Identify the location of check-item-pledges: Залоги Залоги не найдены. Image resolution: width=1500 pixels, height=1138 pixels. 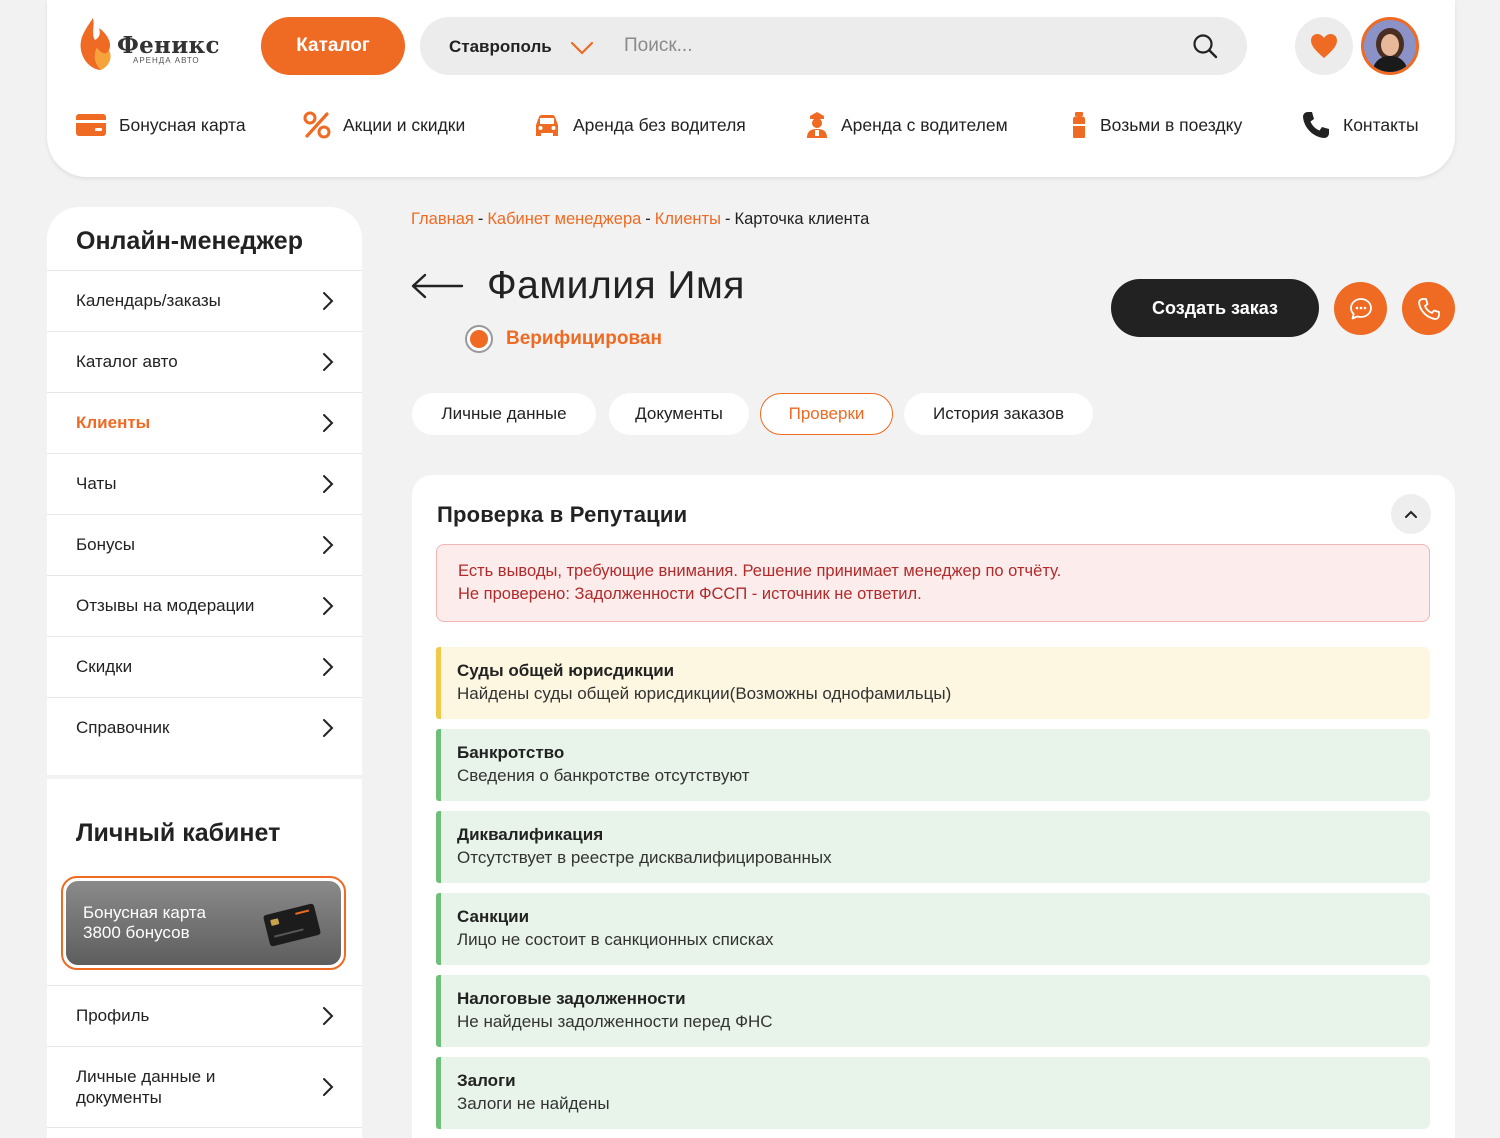
(933, 1093).